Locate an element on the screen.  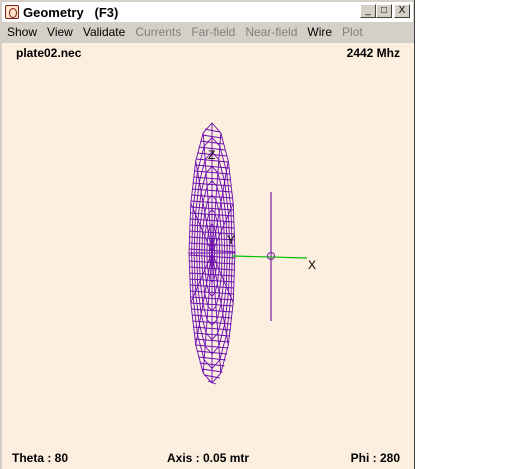
y-axis-label: Y is located at coordinates (231, 240).